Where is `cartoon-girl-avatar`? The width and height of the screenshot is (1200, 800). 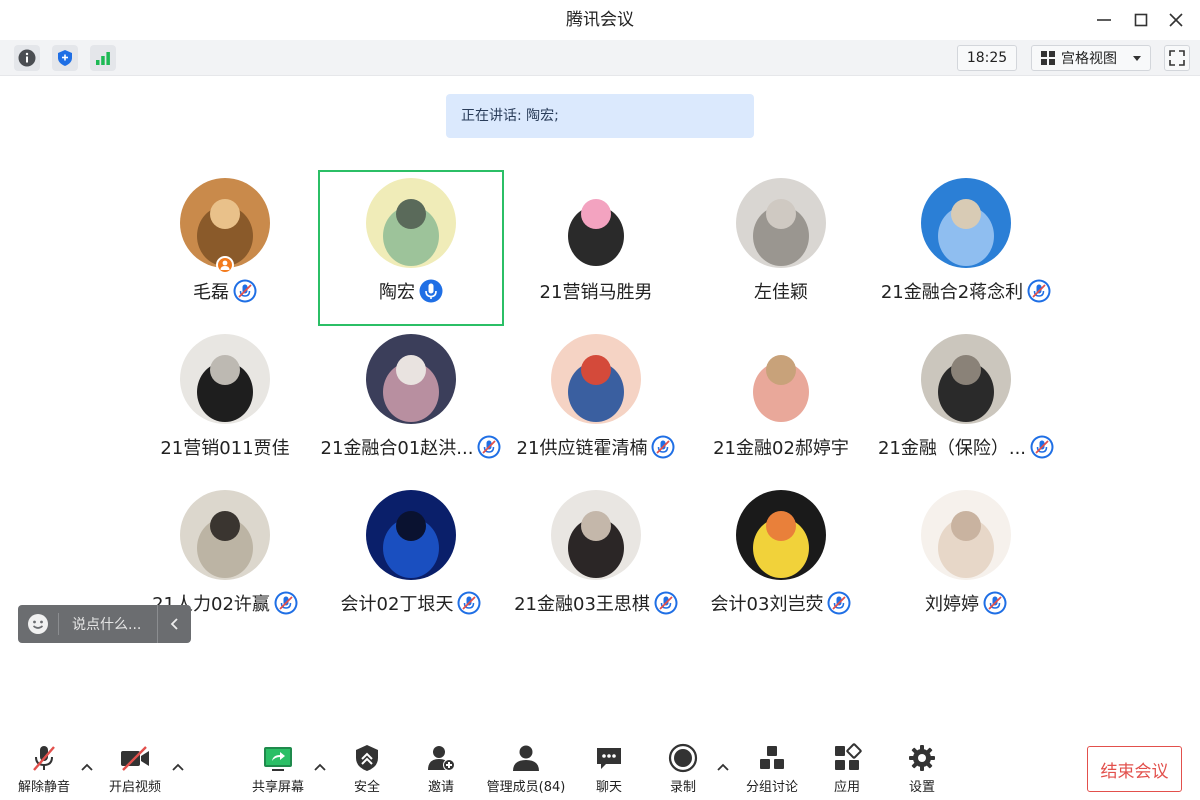
cartoon-girl-avatar is located at coordinates (781, 379).